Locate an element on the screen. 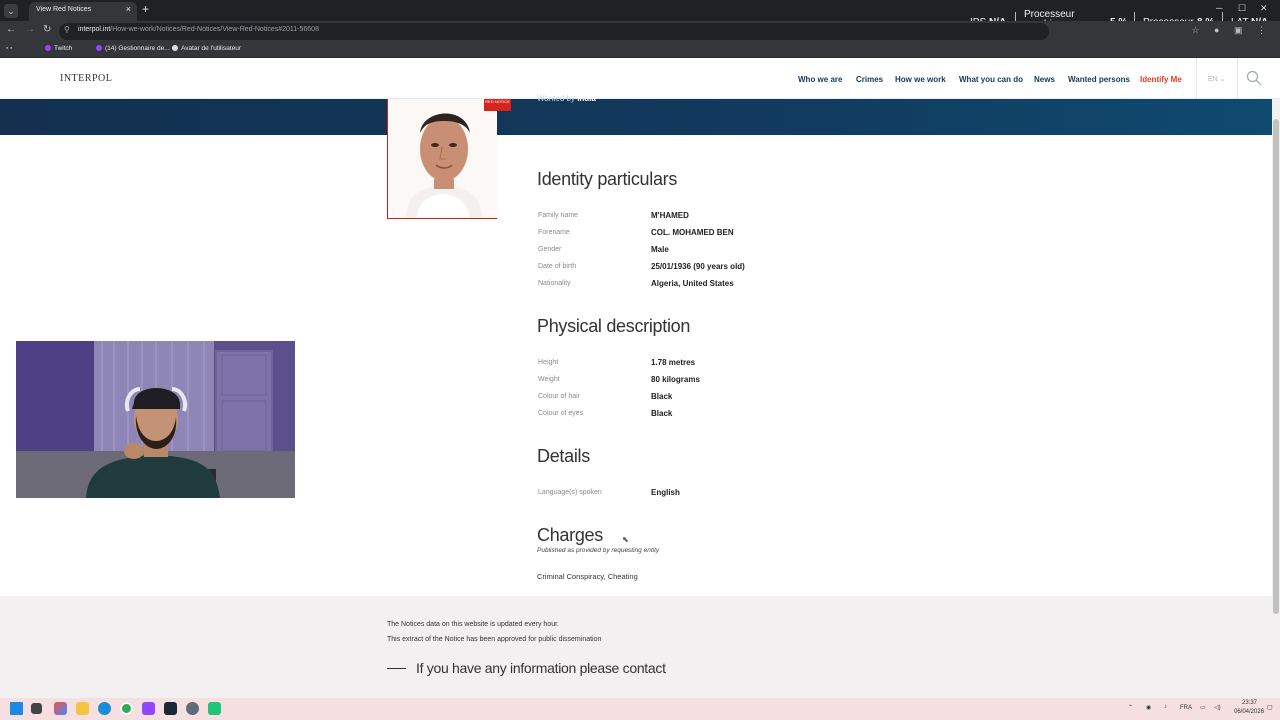  height-label: Height is located at coordinates (548, 362).